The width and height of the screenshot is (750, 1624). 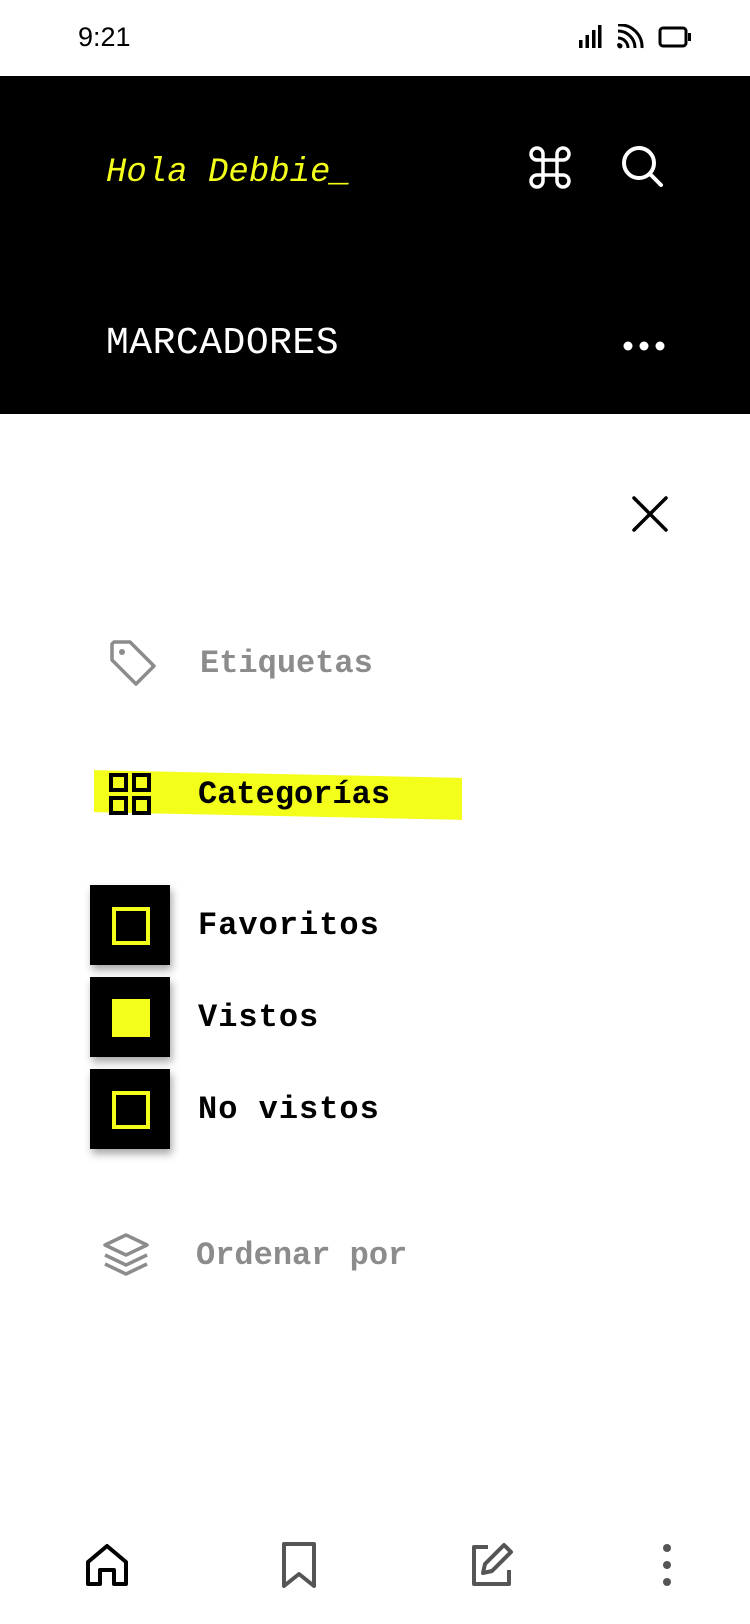 What do you see at coordinates (299, 1565) in the screenshot?
I see `bookmark-icon` at bounding box center [299, 1565].